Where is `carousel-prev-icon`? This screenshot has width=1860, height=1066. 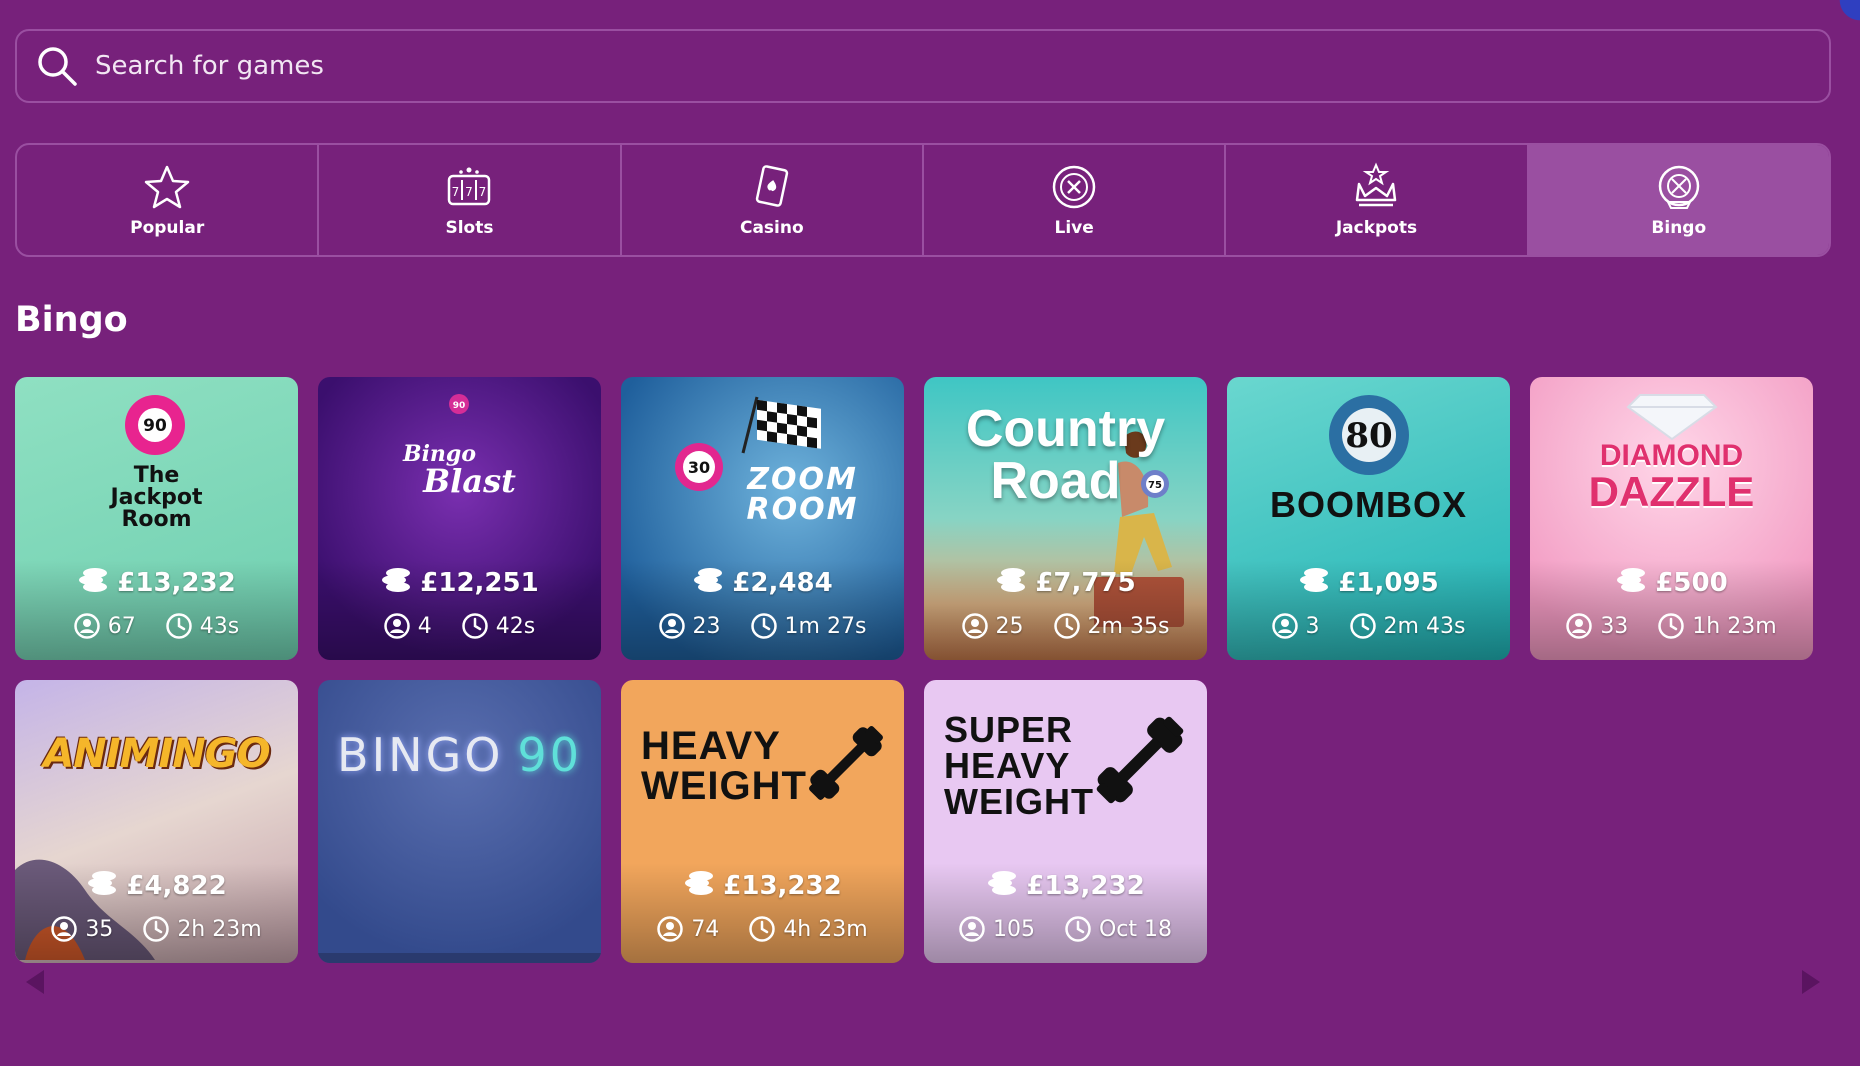 carousel-prev-icon is located at coordinates (35, 982).